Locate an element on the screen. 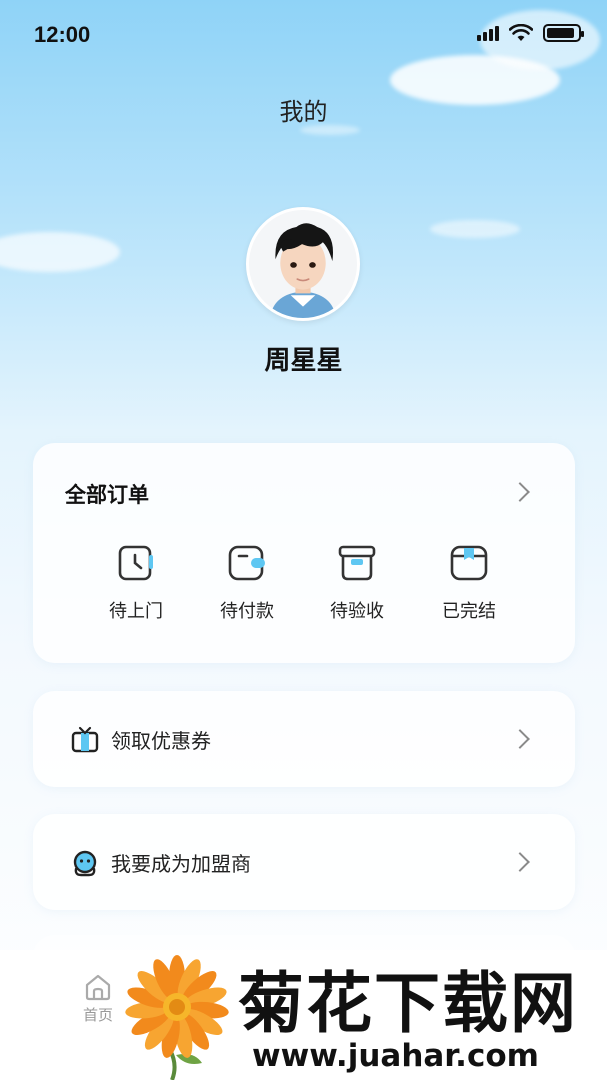 This screenshot has height=1080, width=607. tab-home-label: 首页 is located at coordinates (97, 1015).